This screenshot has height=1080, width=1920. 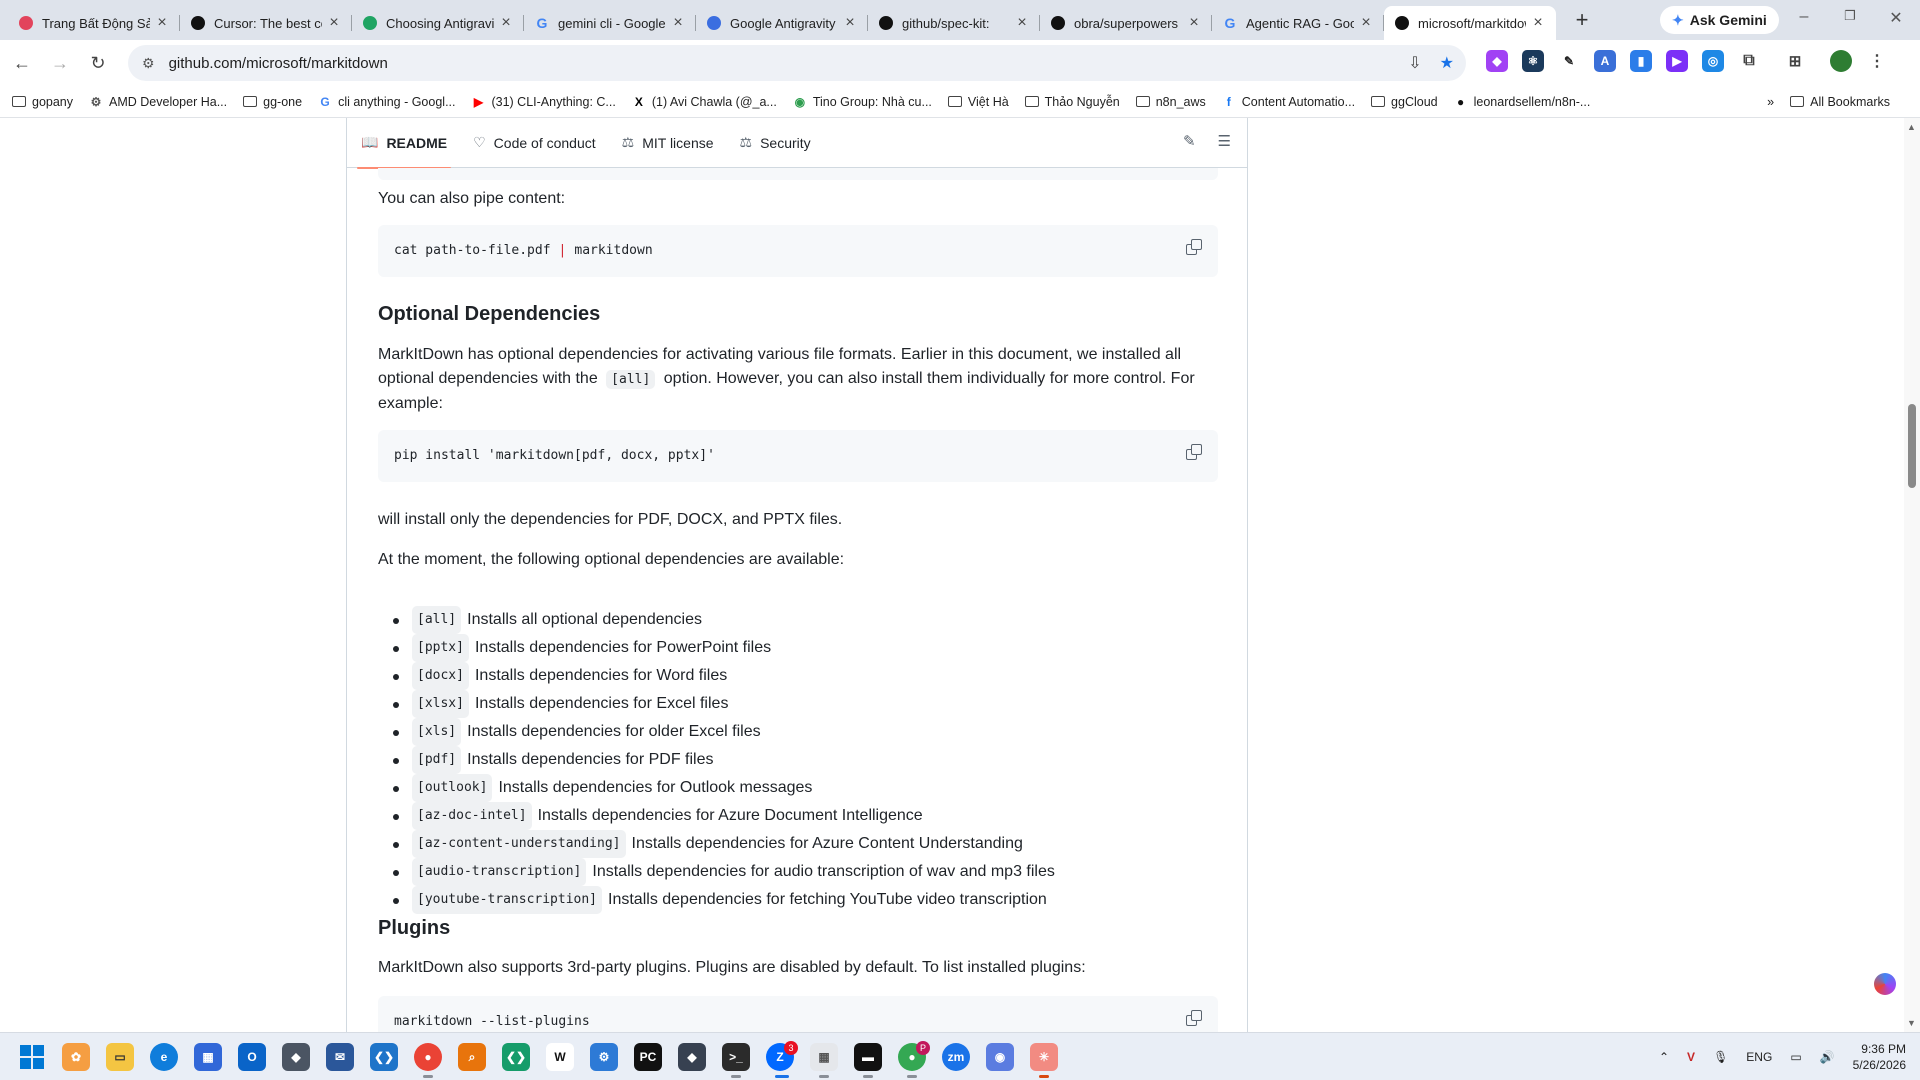 What do you see at coordinates (978, 102) in the screenshot?
I see `bookmark-item: Việt Hà` at bounding box center [978, 102].